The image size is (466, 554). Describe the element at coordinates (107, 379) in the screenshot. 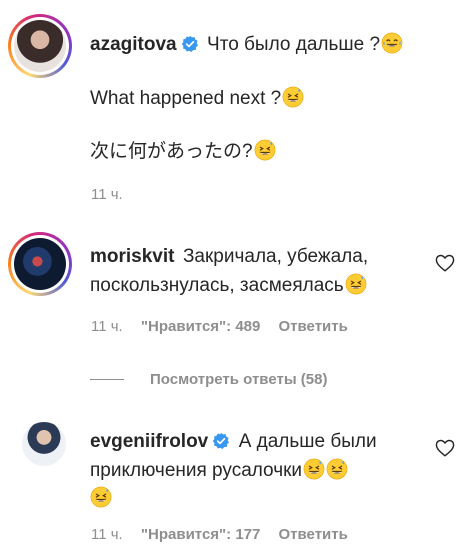

I see `replies-divider` at that location.